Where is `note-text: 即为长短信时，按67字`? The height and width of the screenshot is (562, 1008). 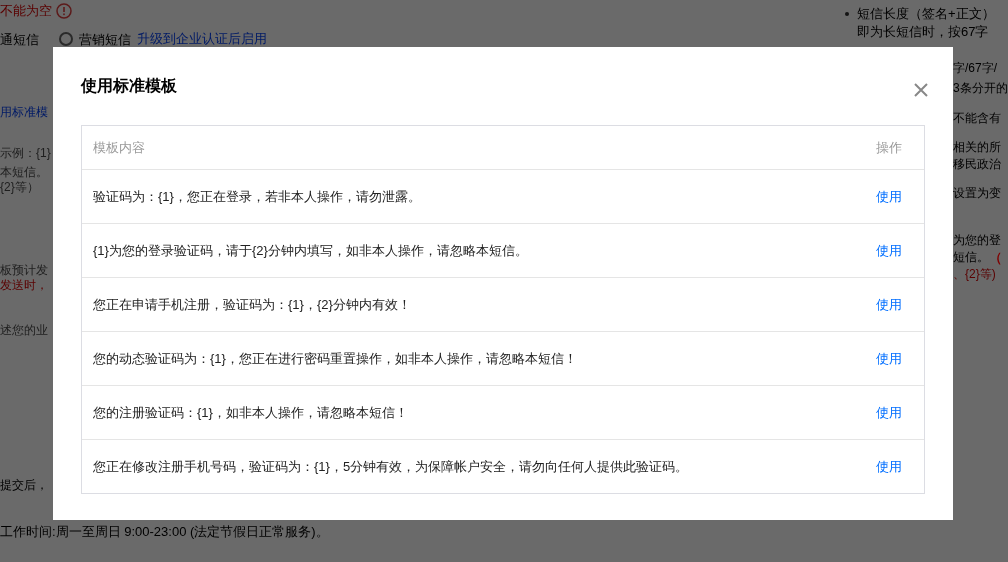 note-text: 即为长短信时，按67字 is located at coordinates (923, 31).